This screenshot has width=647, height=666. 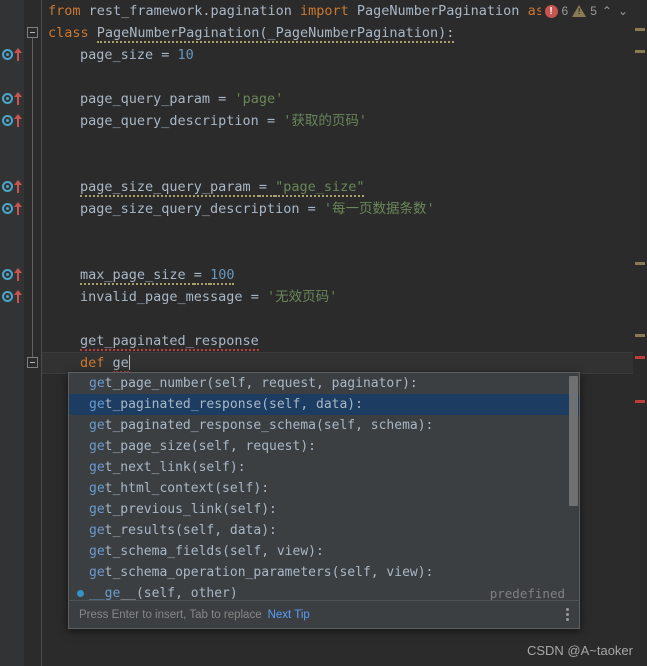 I want to click on editor-fold-gutter, so click(x=33, y=333).